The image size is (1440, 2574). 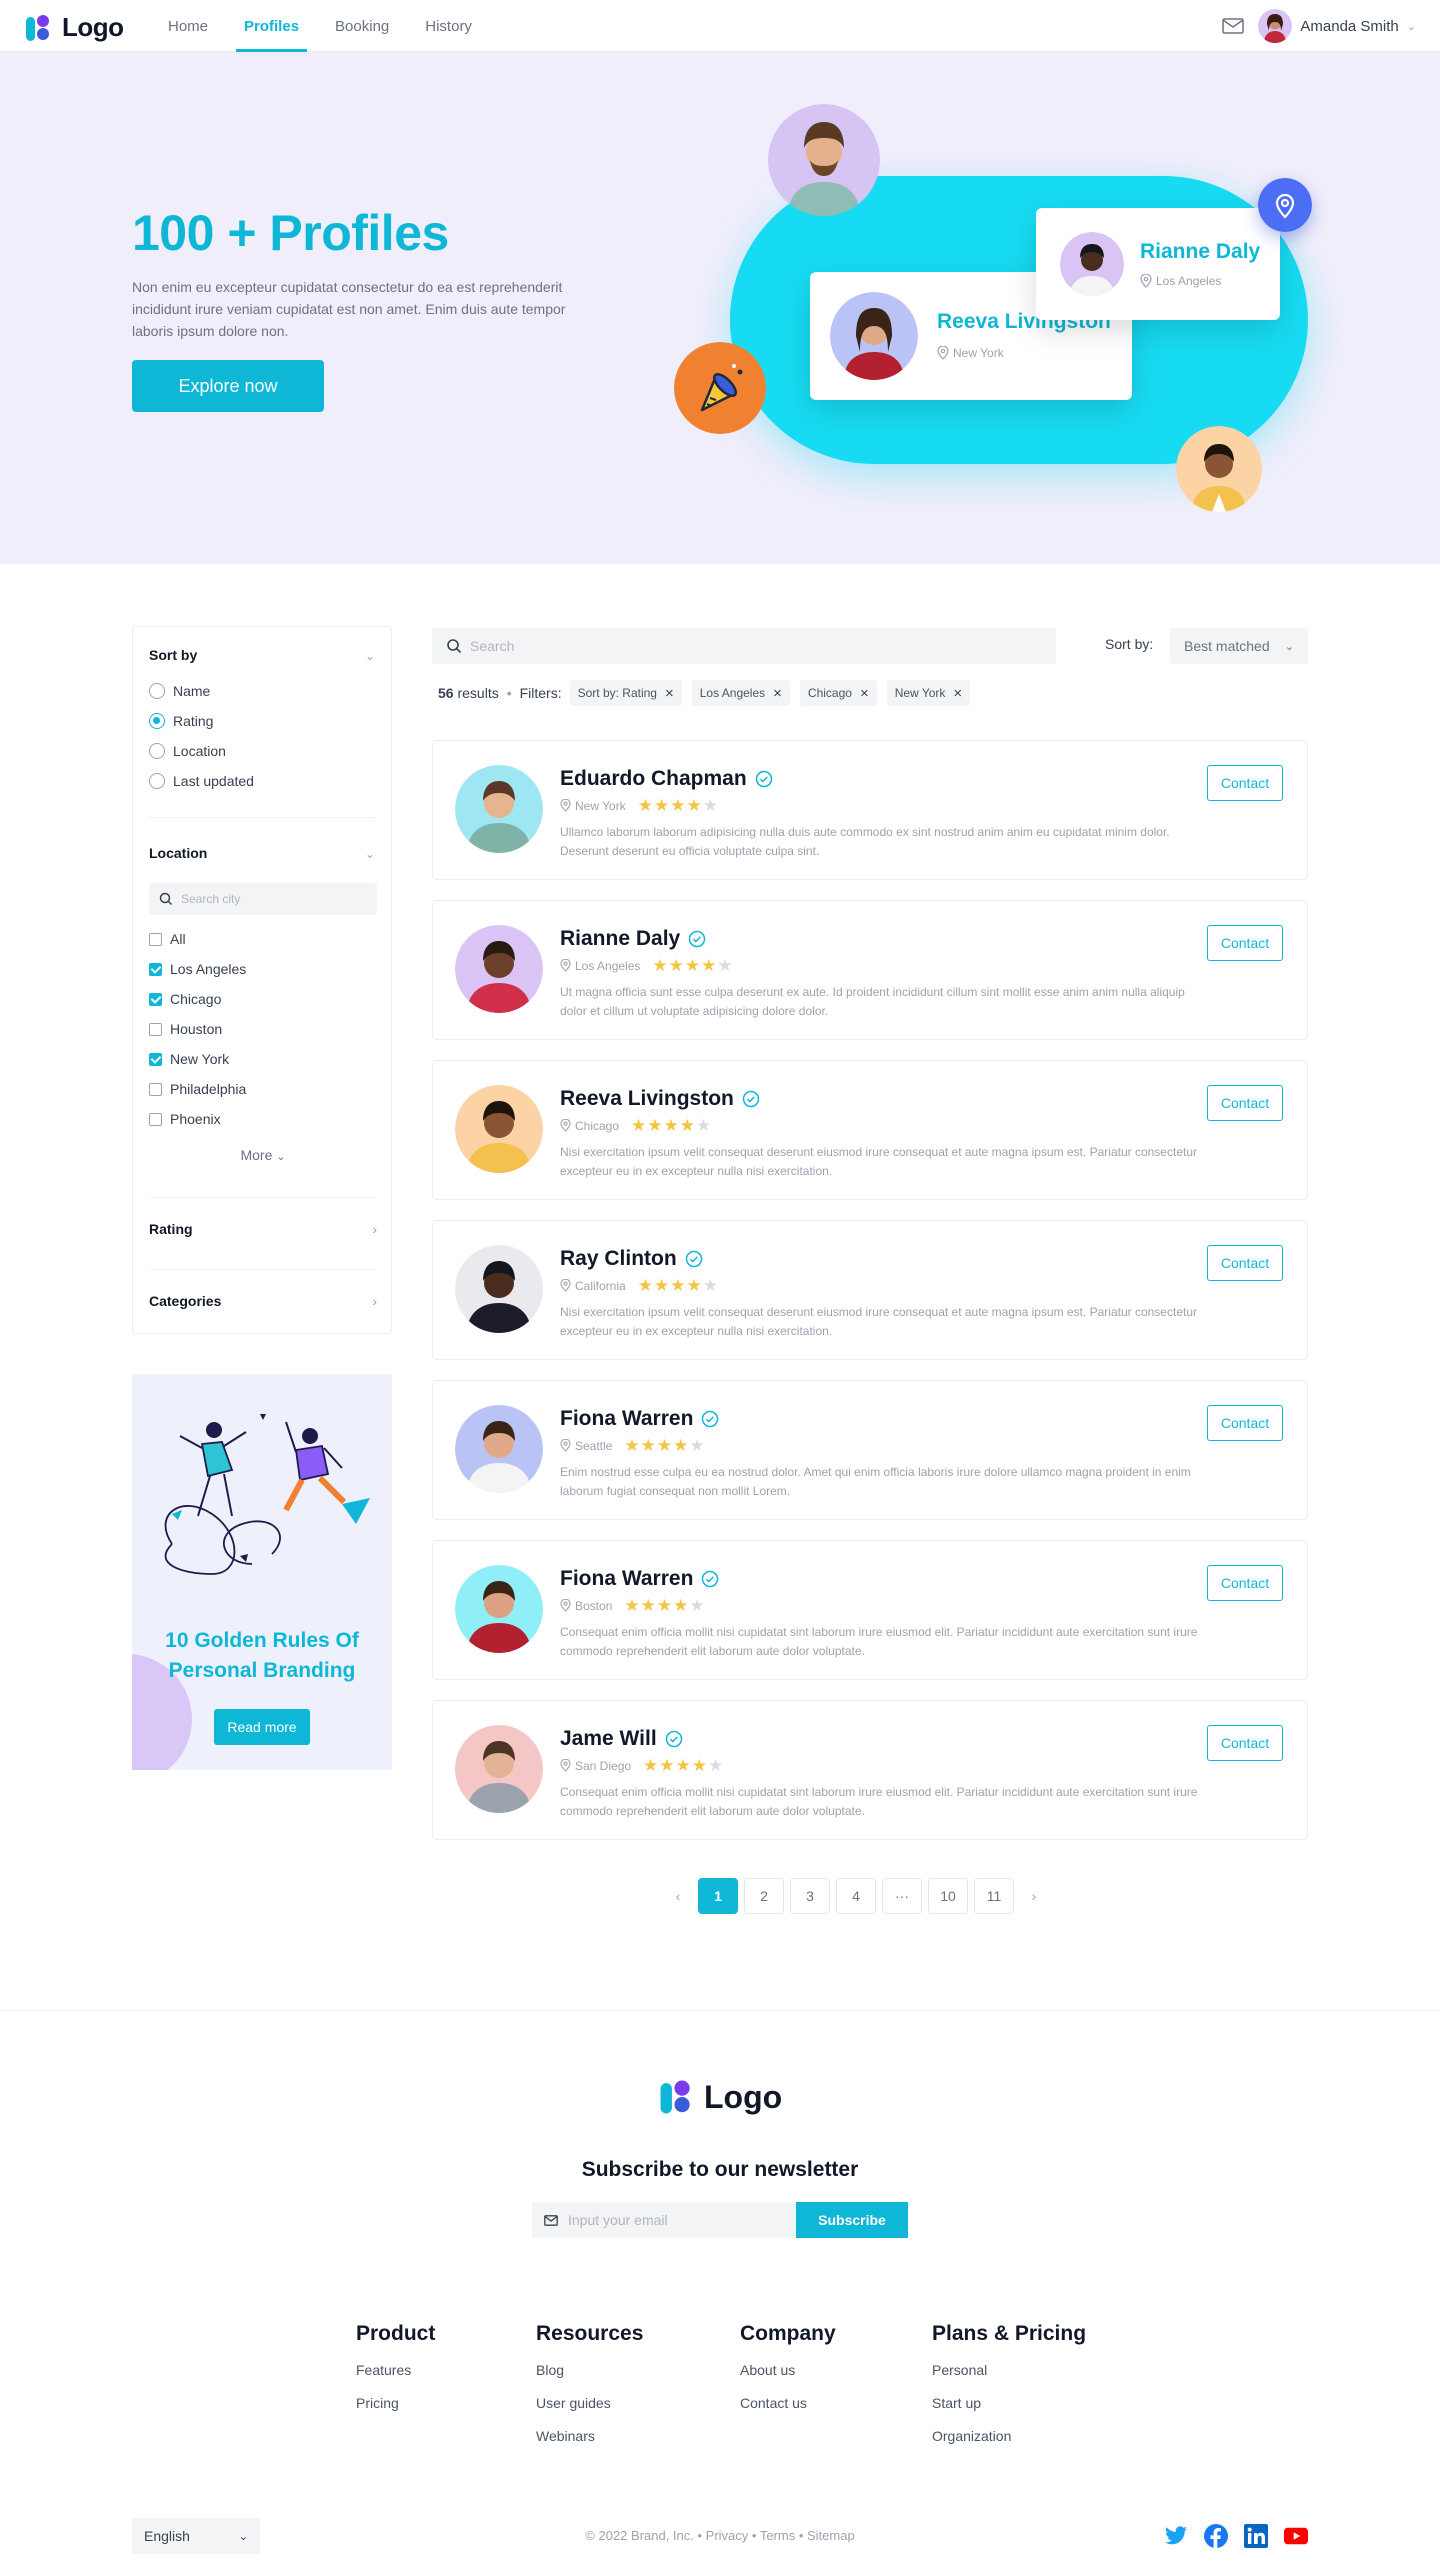 What do you see at coordinates (362, 26) in the screenshot?
I see `nav-booking: Booking` at bounding box center [362, 26].